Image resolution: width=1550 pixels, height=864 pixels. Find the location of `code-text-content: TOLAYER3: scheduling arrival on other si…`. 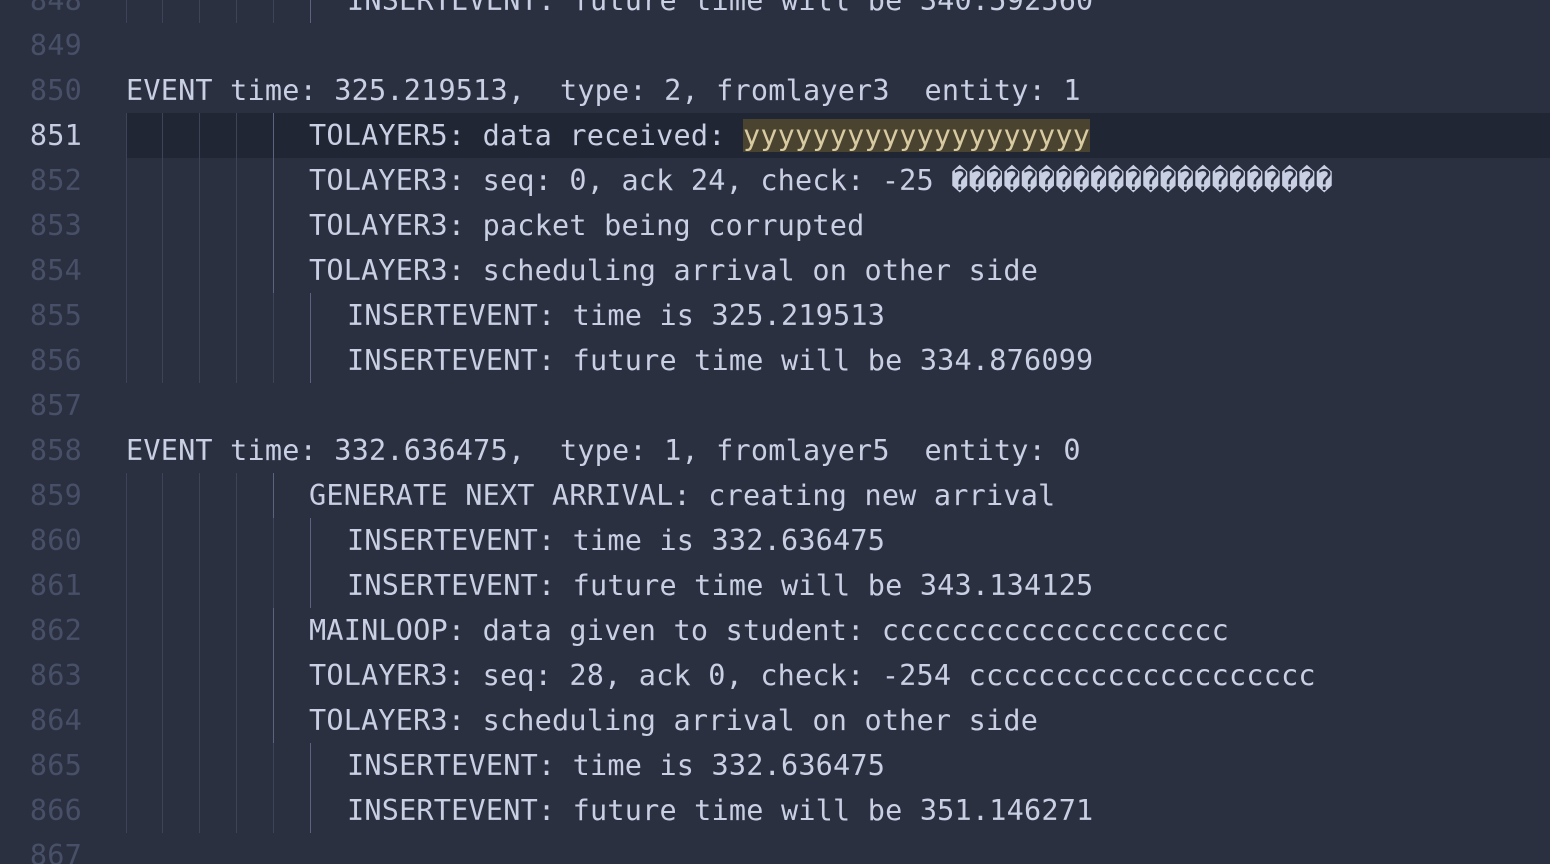

code-text-content: TOLAYER3: scheduling arrival on other si… is located at coordinates (674, 720).